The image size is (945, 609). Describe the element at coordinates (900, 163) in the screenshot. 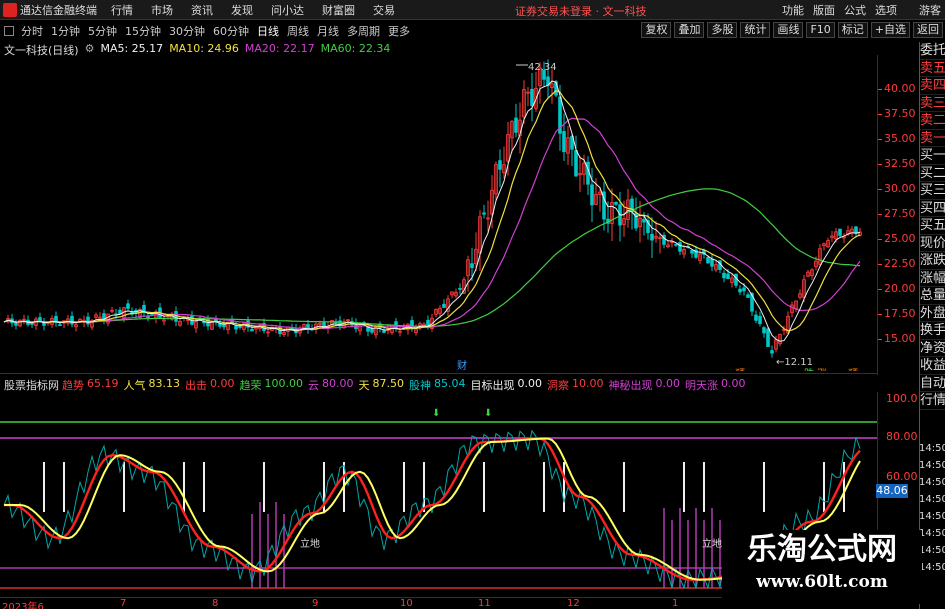

I see `price-axis-label: 32.50` at that location.